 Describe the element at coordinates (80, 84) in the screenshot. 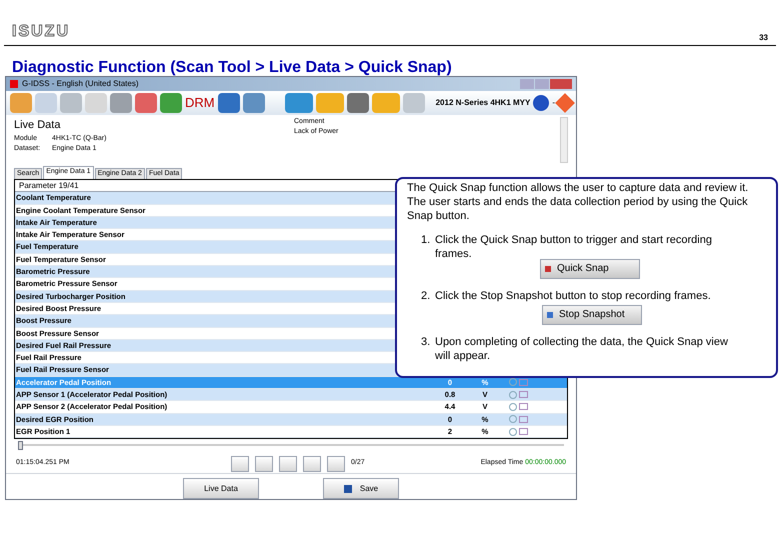

I see `window-title: G-IDSS - English (United States)` at that location.